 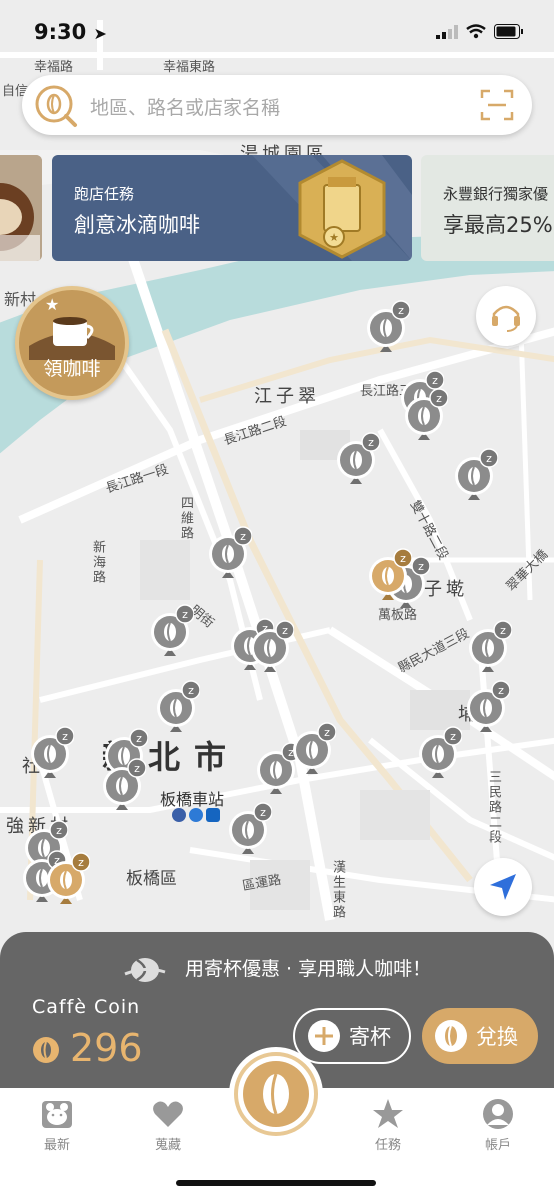 I want to click on tab-label: 任務, so click(x=387, y=1145).